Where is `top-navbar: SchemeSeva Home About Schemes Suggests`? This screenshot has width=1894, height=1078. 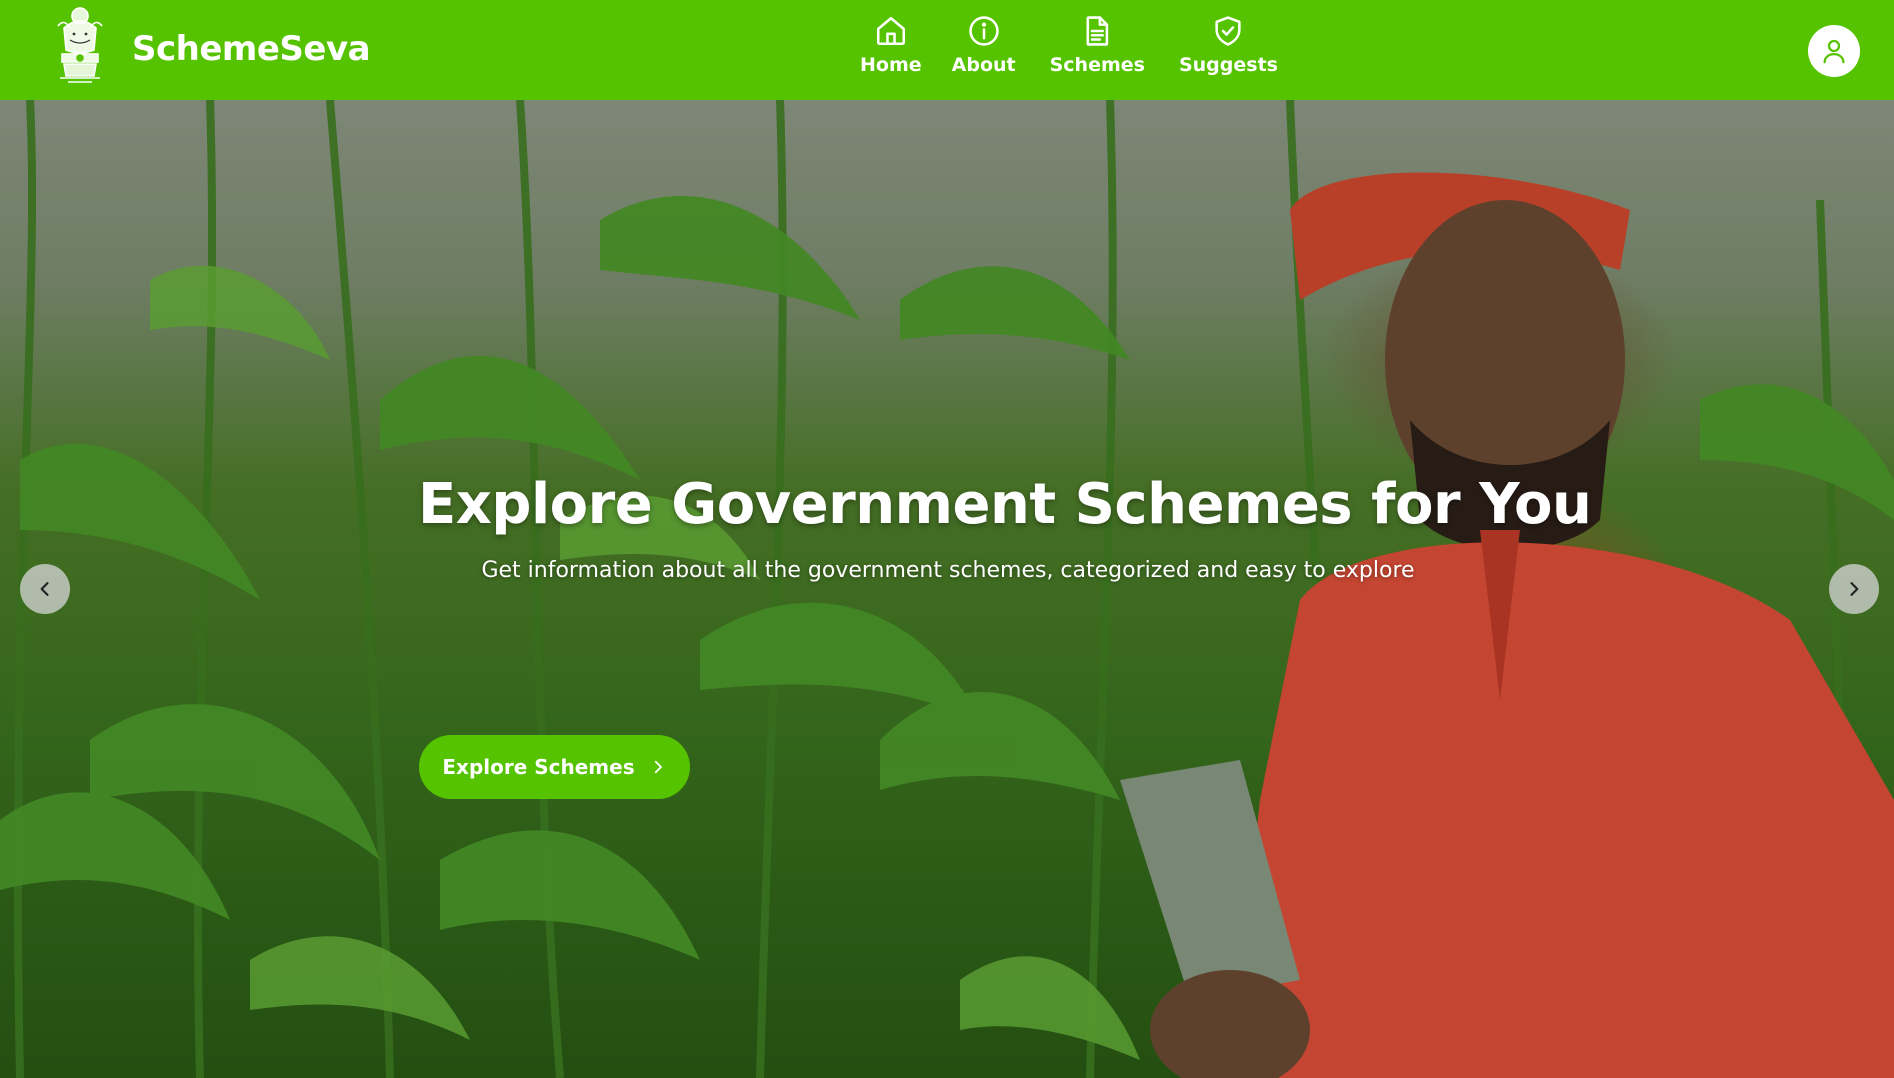 top-navbar: SchemeSeva Home About Schemes Suggests is located at coordinates (947, 50).